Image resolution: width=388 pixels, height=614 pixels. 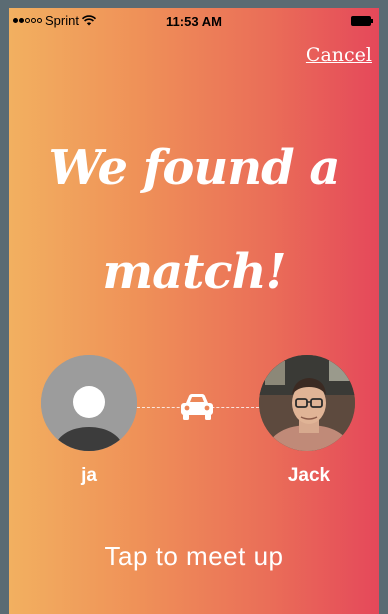 I want to click on user-photo, so click(x=307, y=403).